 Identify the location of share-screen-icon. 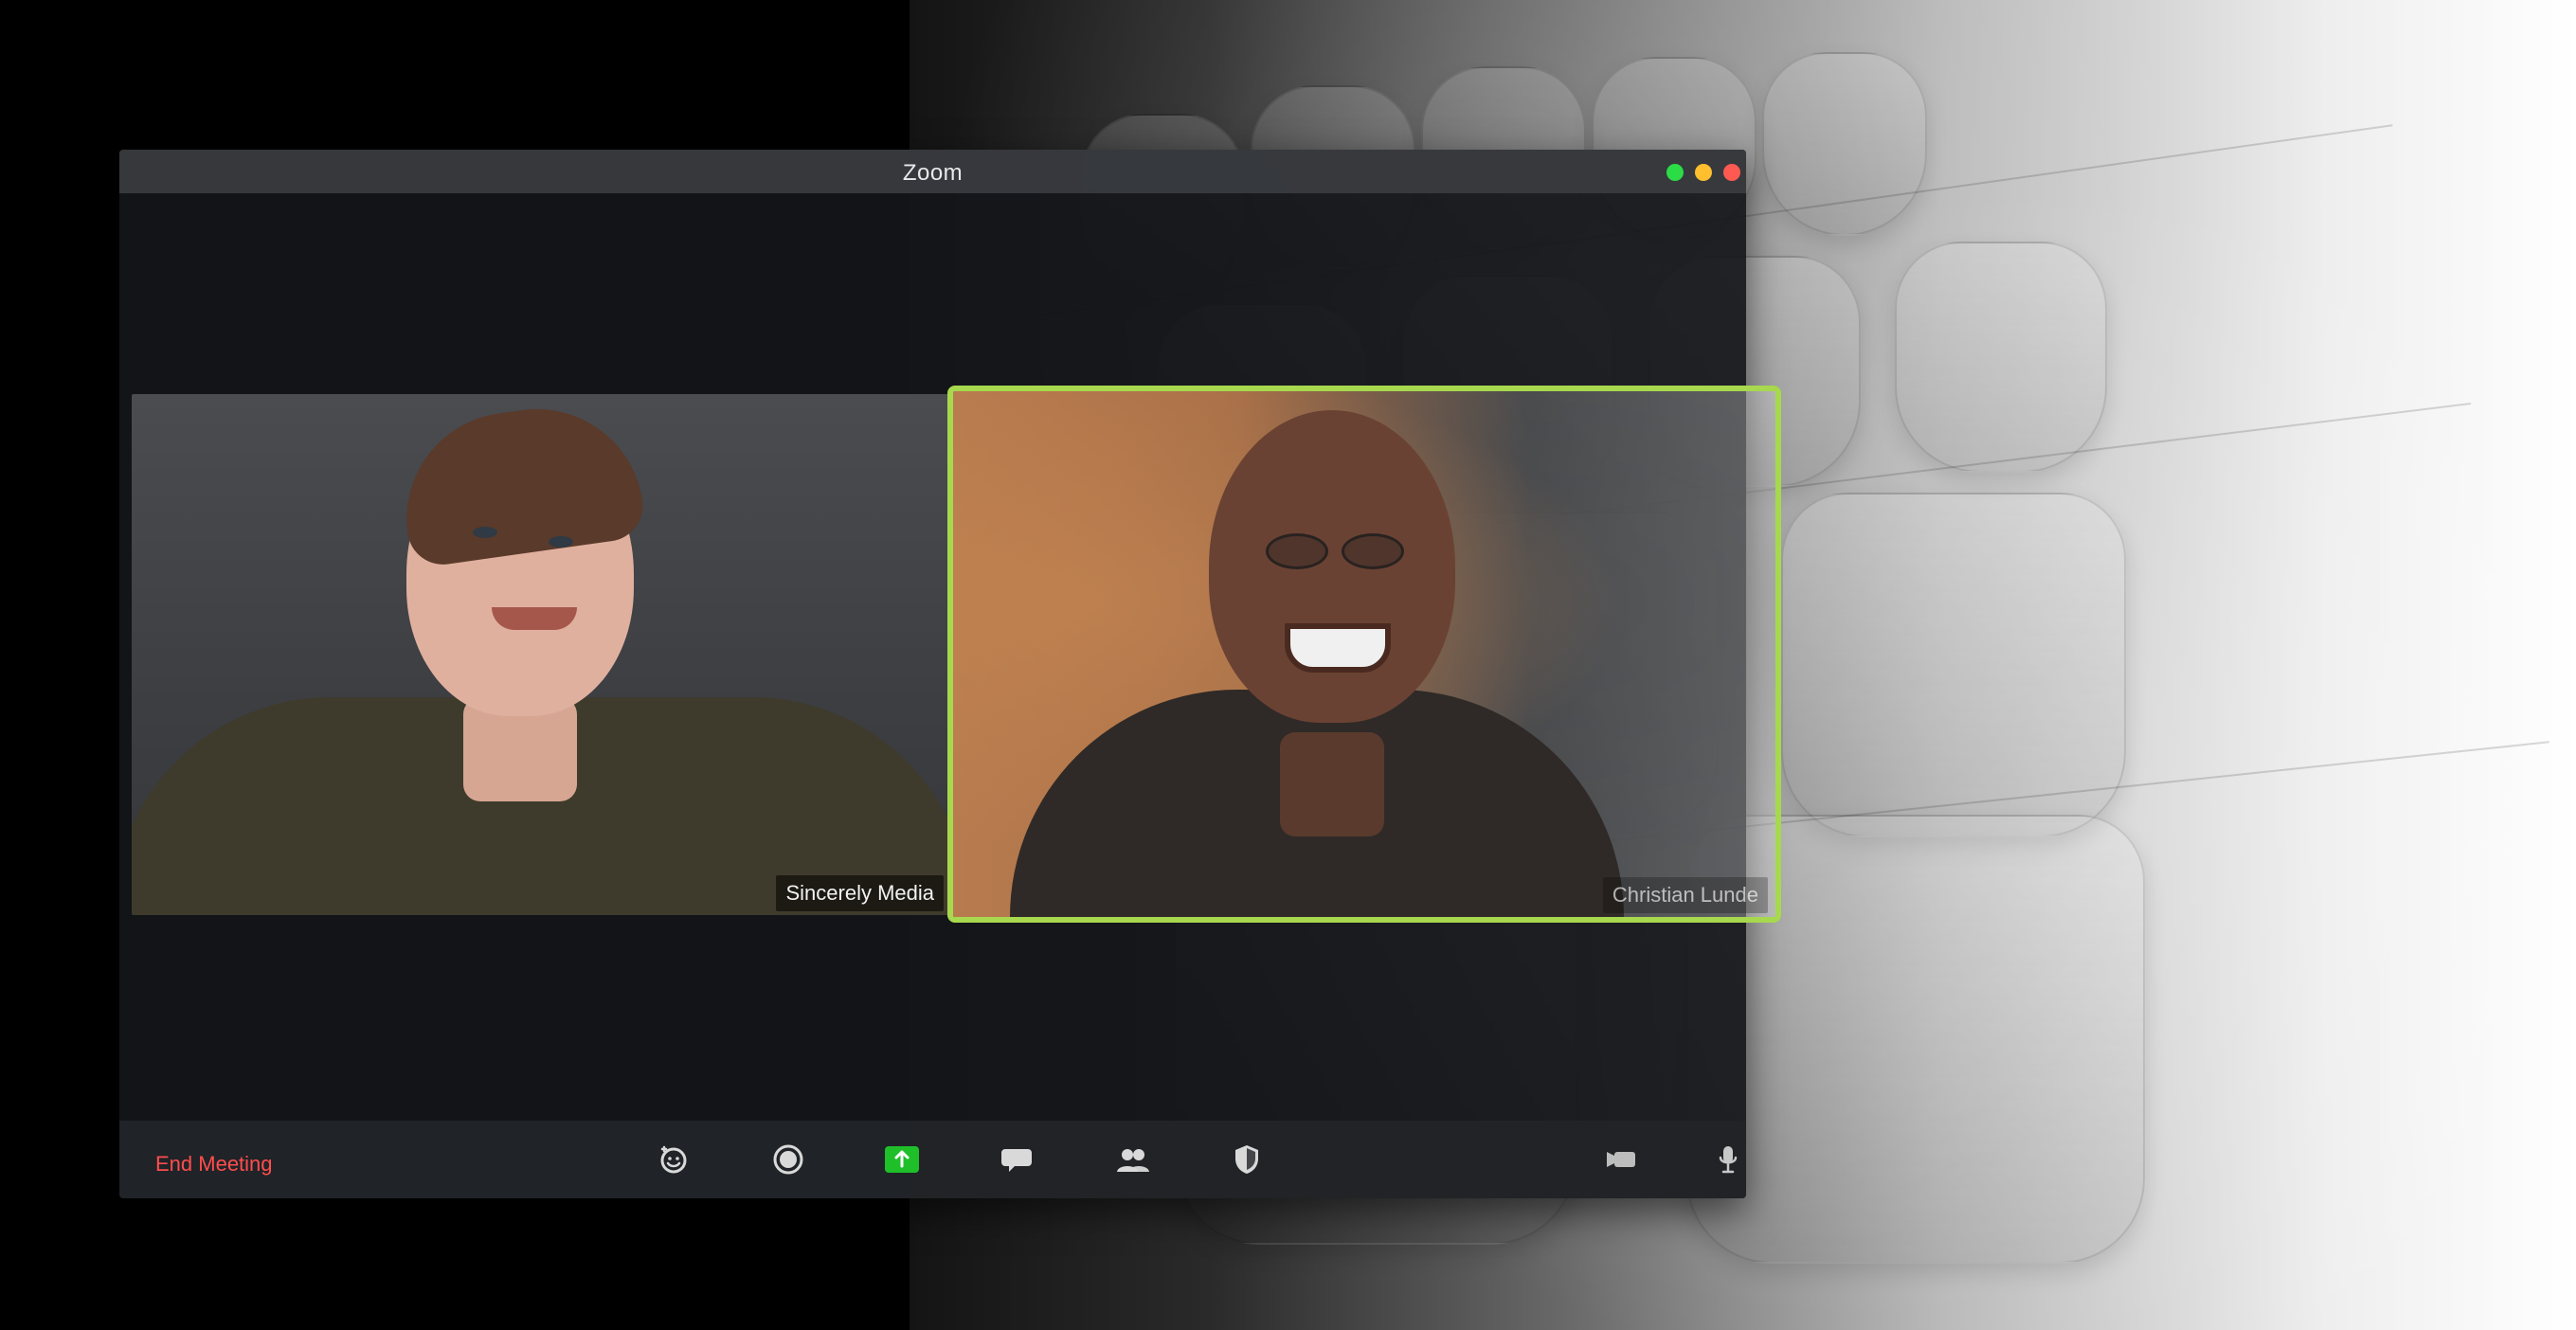
(902, 1159).